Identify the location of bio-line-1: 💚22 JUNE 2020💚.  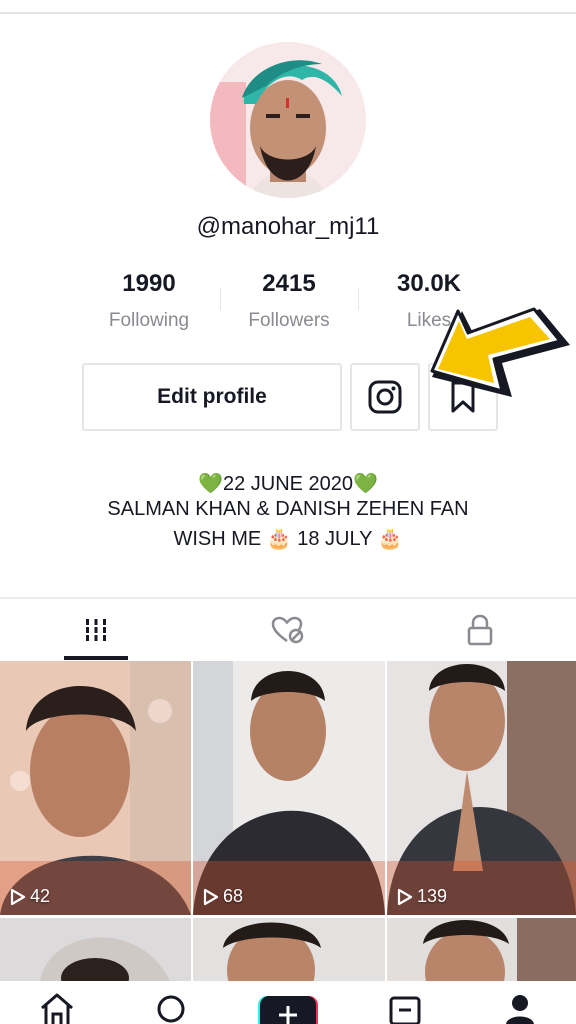
(288, 484).